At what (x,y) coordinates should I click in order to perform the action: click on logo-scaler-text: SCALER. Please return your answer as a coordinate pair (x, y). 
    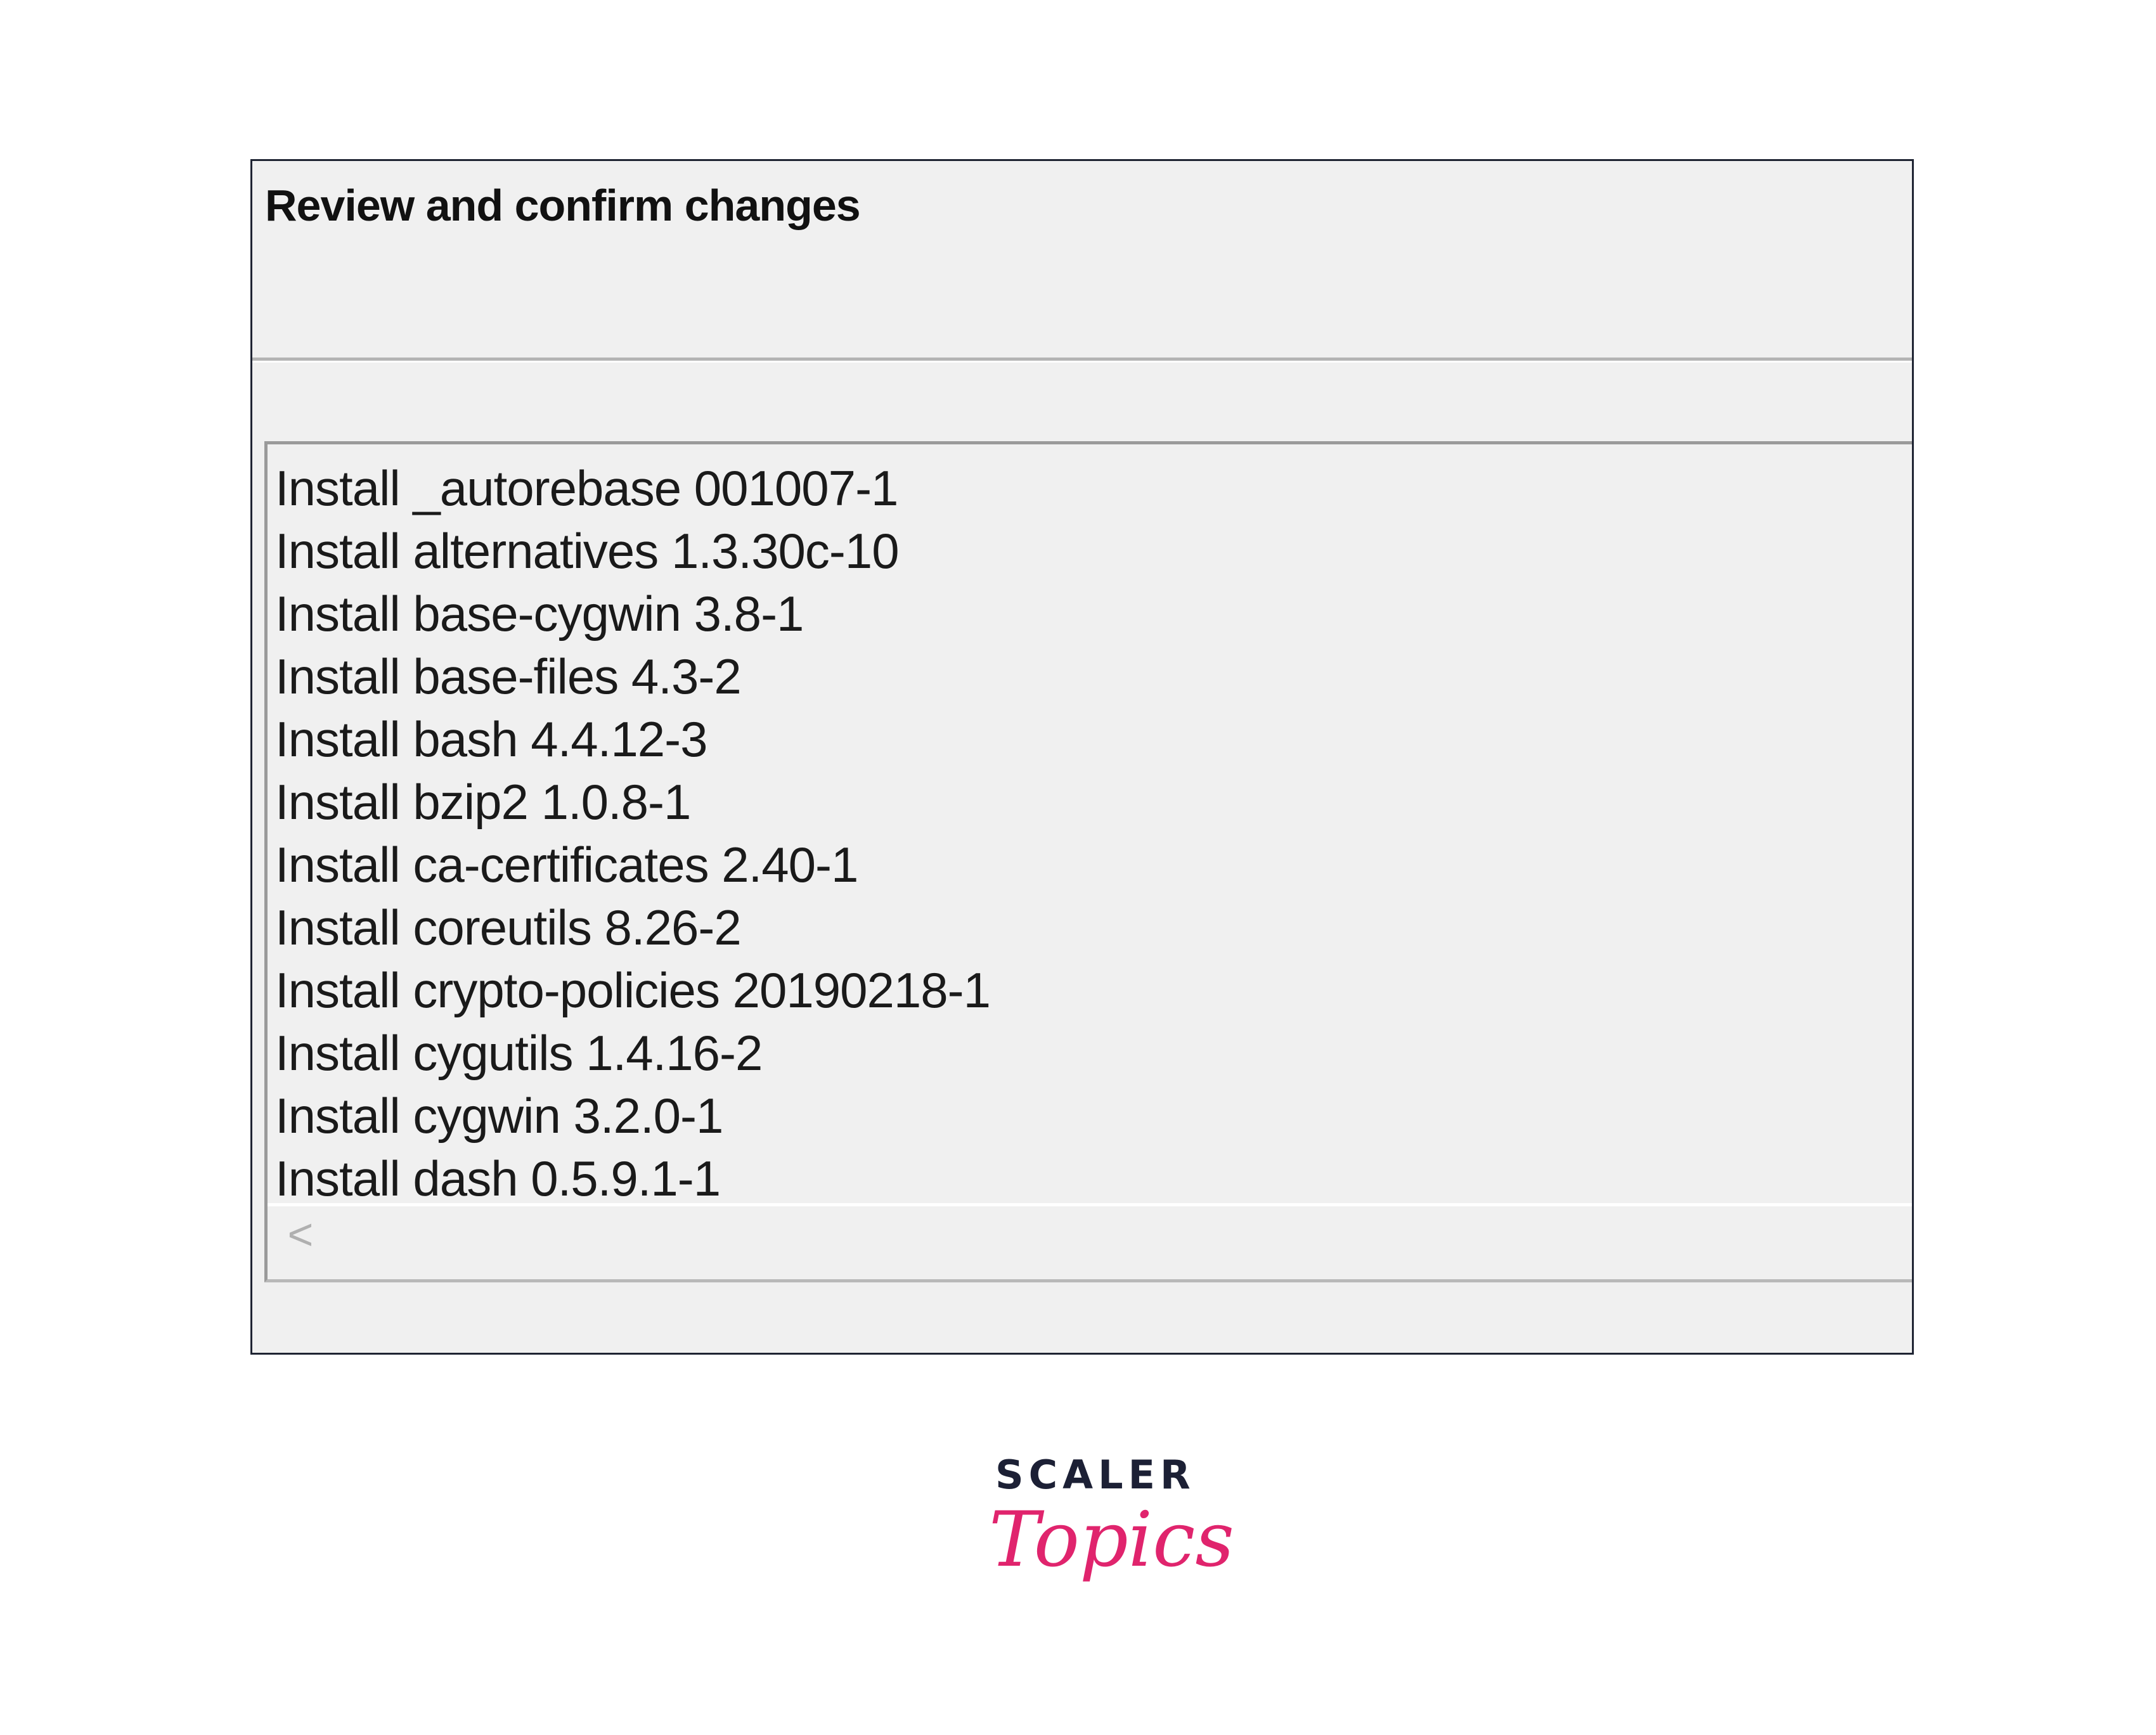
    Looking at the image, I should click on (1095, 1475).